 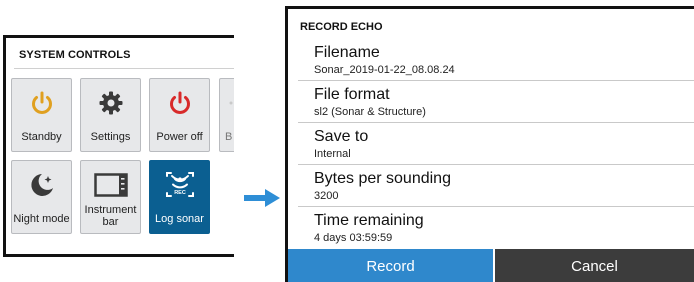 I want to click on brightness-icon, so click(x=231, y=103).